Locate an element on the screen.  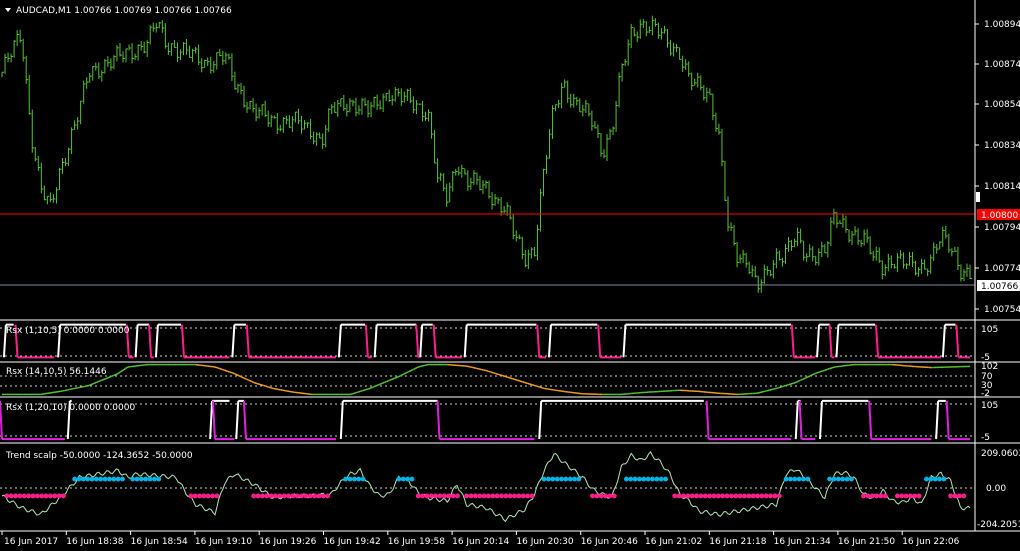
svg-text: 1.00774 is located at coordinates (1002, 269).